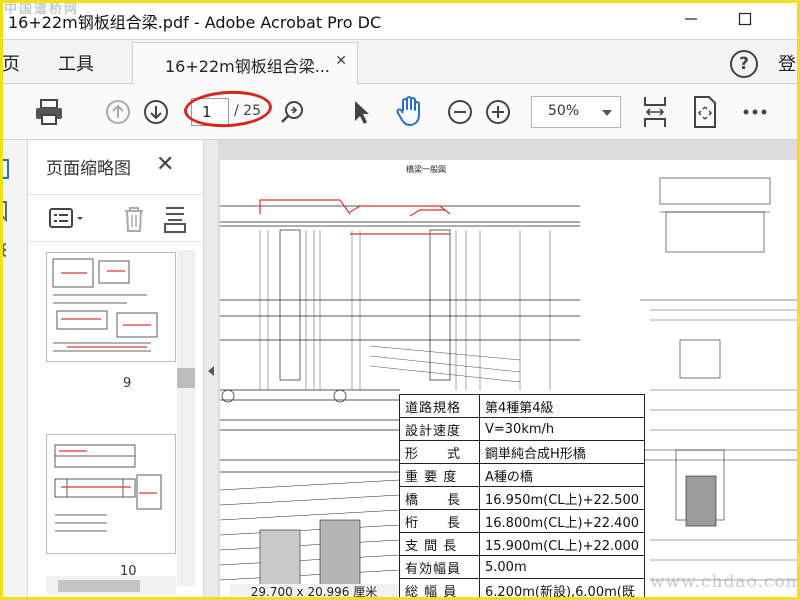  What do you see at coordinates (6, 169) in the screenshot?
I see `page-thumbnails-icon` at bounding box center [6, 169].